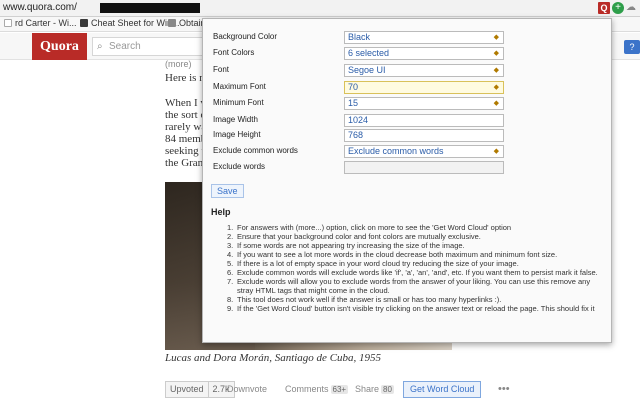 This screenshot has width=640, height=400. I want to click on maximum-font-select: 70 ◆, so click(424, 87).